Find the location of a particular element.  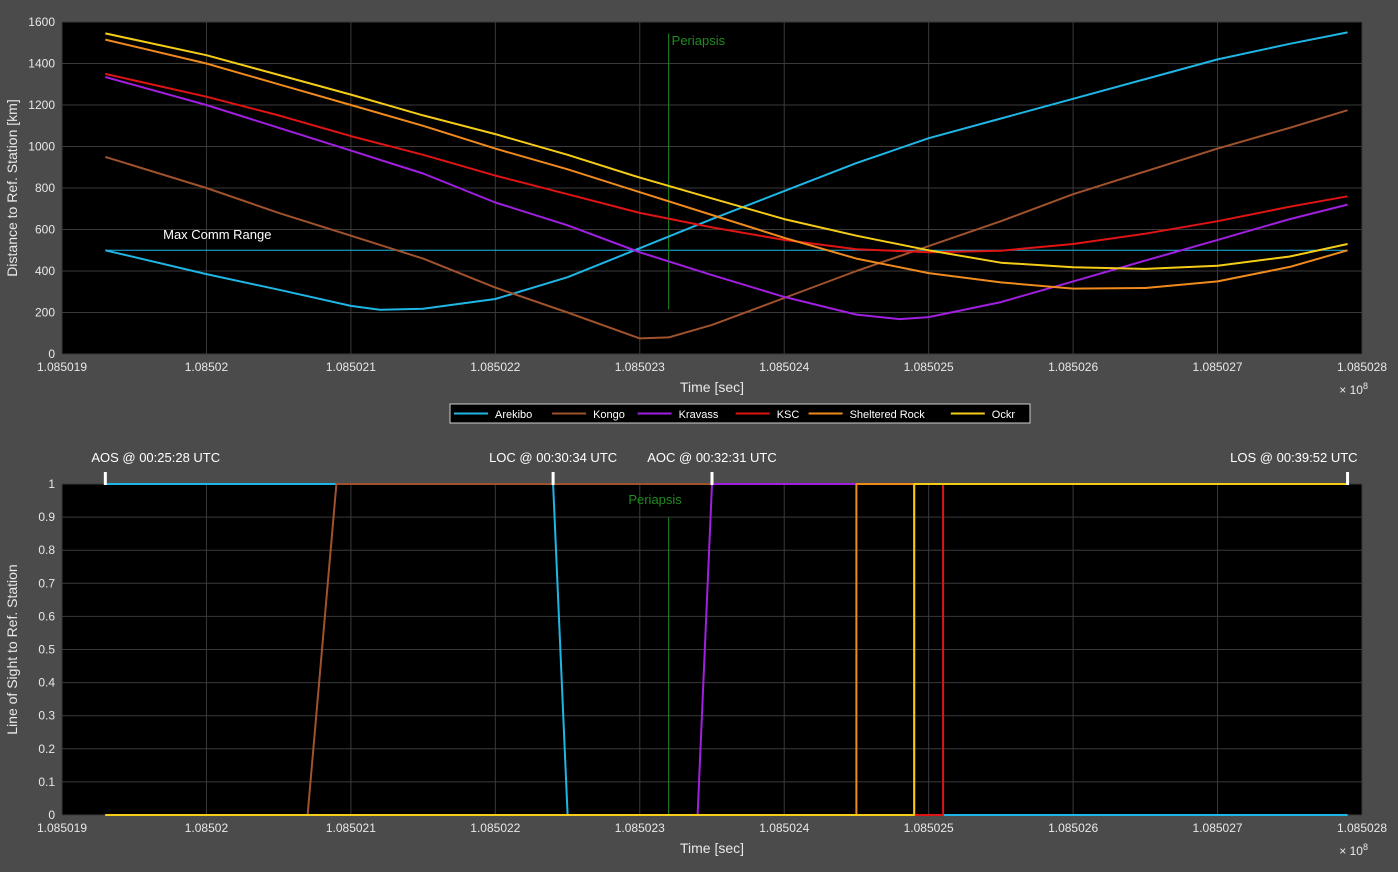

y-tick-label: 1000 is located at coordinates (41, 147).